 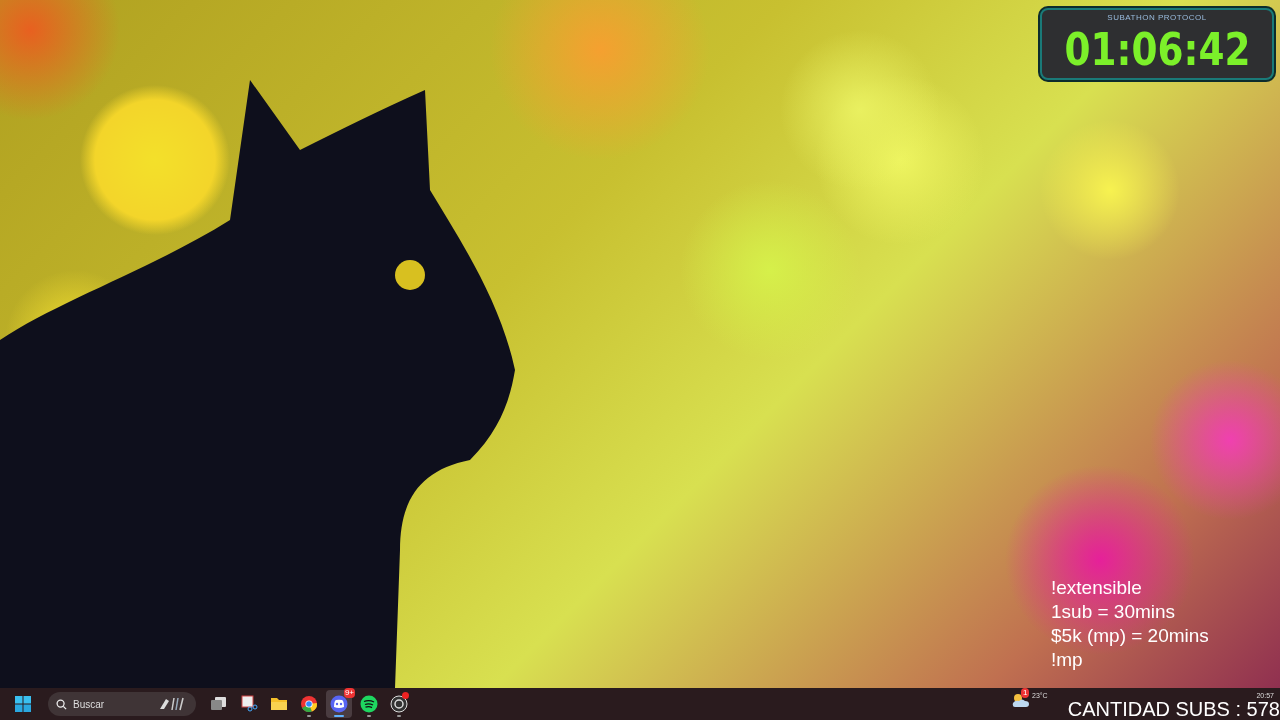 I want to click on timer-digits: 01:06:42, so click(x=1156, y=50).